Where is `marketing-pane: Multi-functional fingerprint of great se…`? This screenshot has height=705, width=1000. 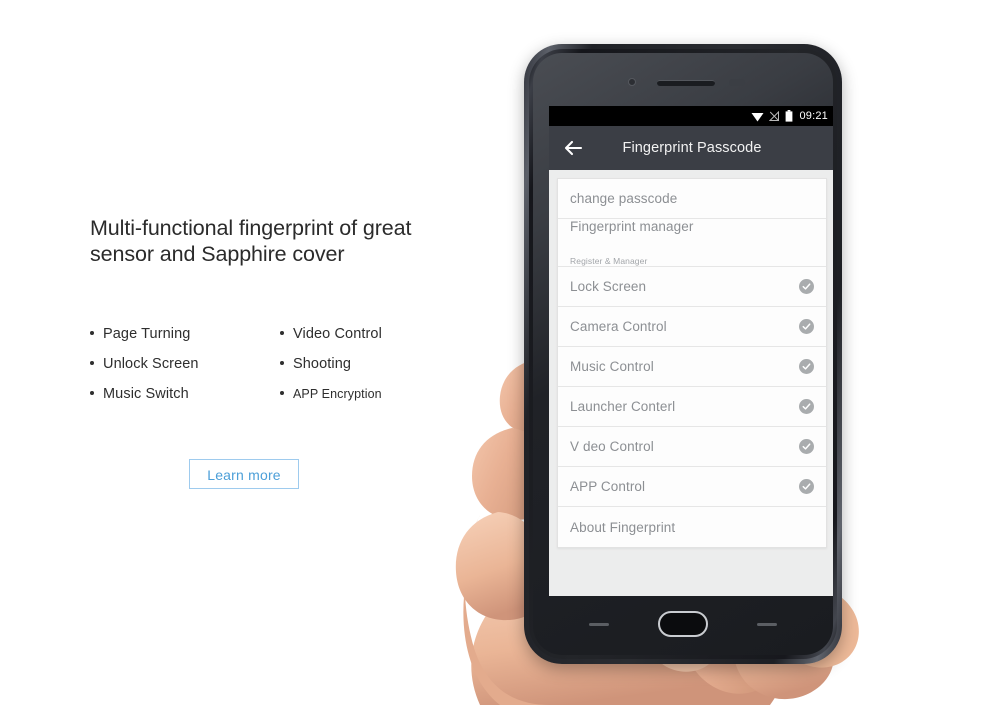 marketing-pane: Multi-functional fingerprint of great se… is located at coordinates (275, 312).